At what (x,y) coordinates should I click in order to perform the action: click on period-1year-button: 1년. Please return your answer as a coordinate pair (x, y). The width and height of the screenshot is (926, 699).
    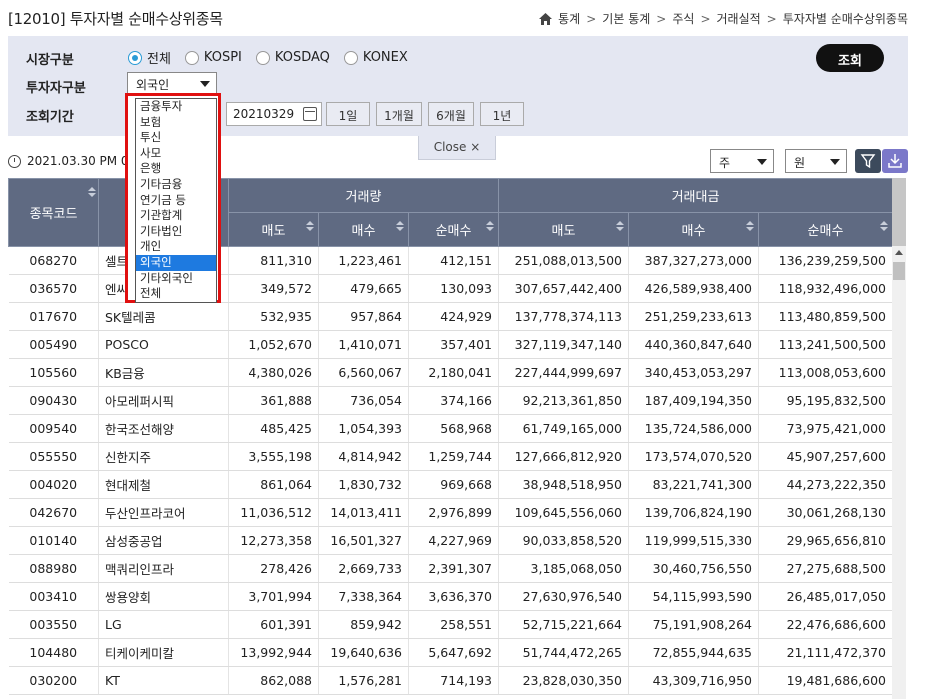
    Looking at the image, I should click on (502, 114).